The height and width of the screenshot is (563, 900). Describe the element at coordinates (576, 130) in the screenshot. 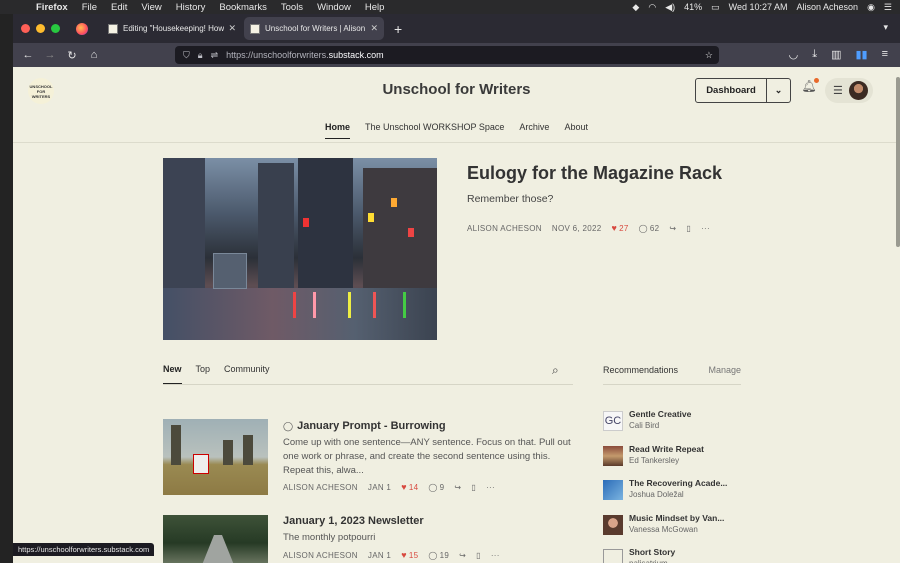

I see `nav-about: About` at that location.